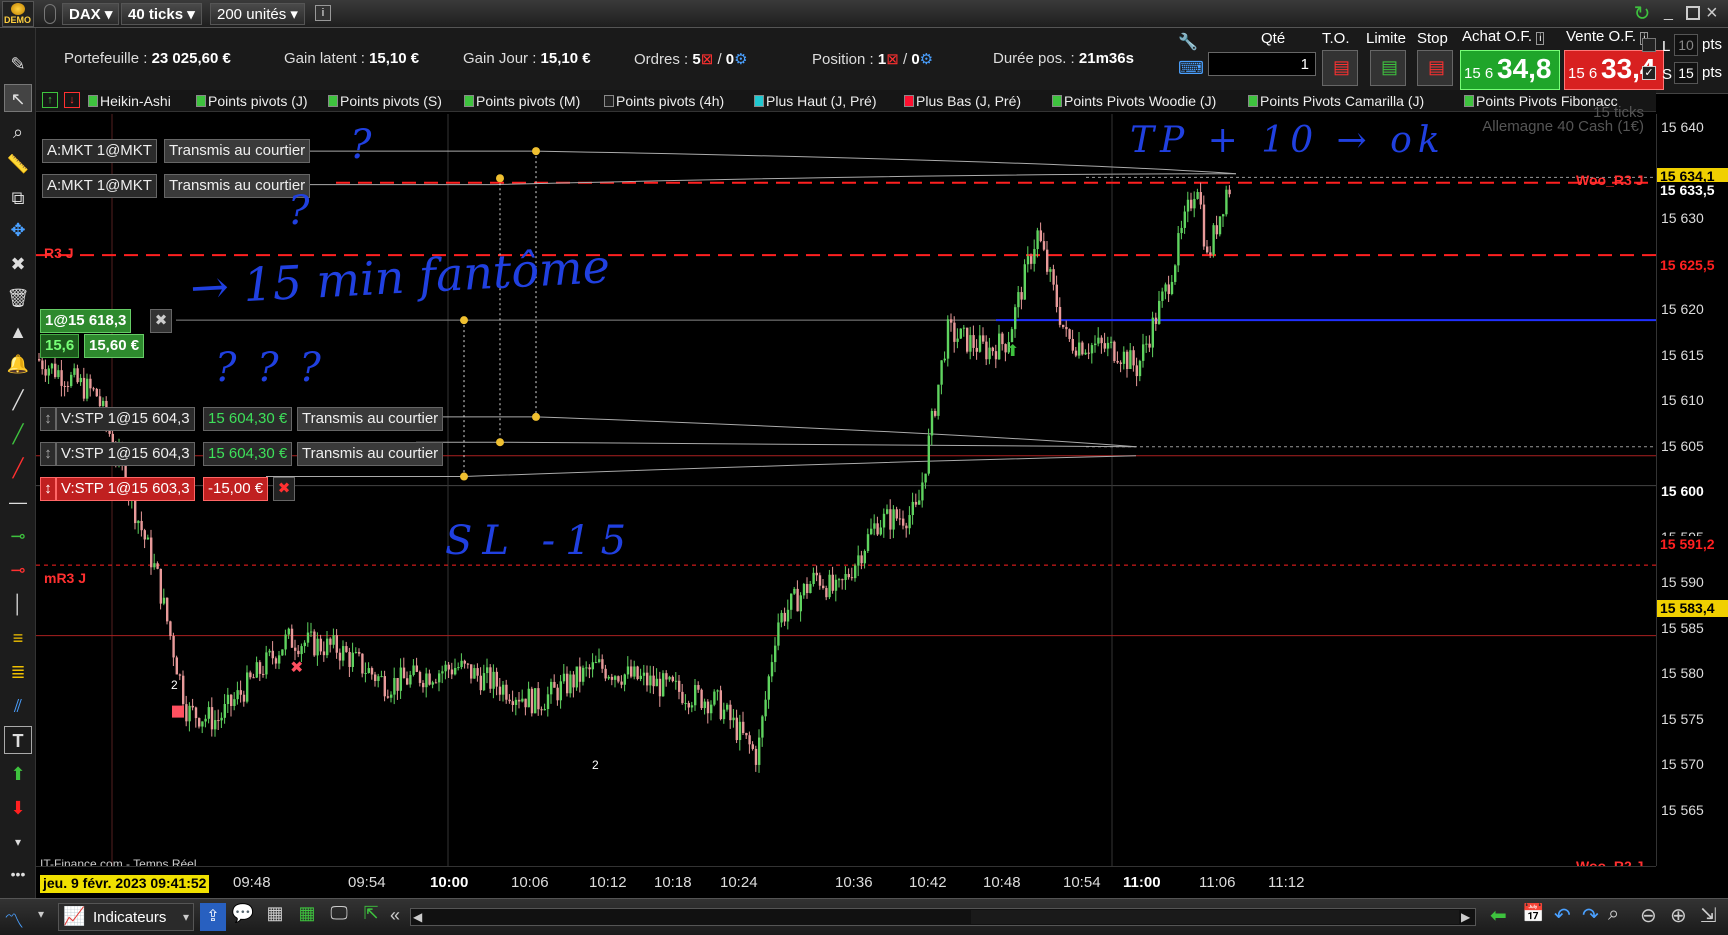  What do you see at coordinates (213, 917) in the screenshot?
I see `share-icon: ⇪` at bounding box center [213, 917].